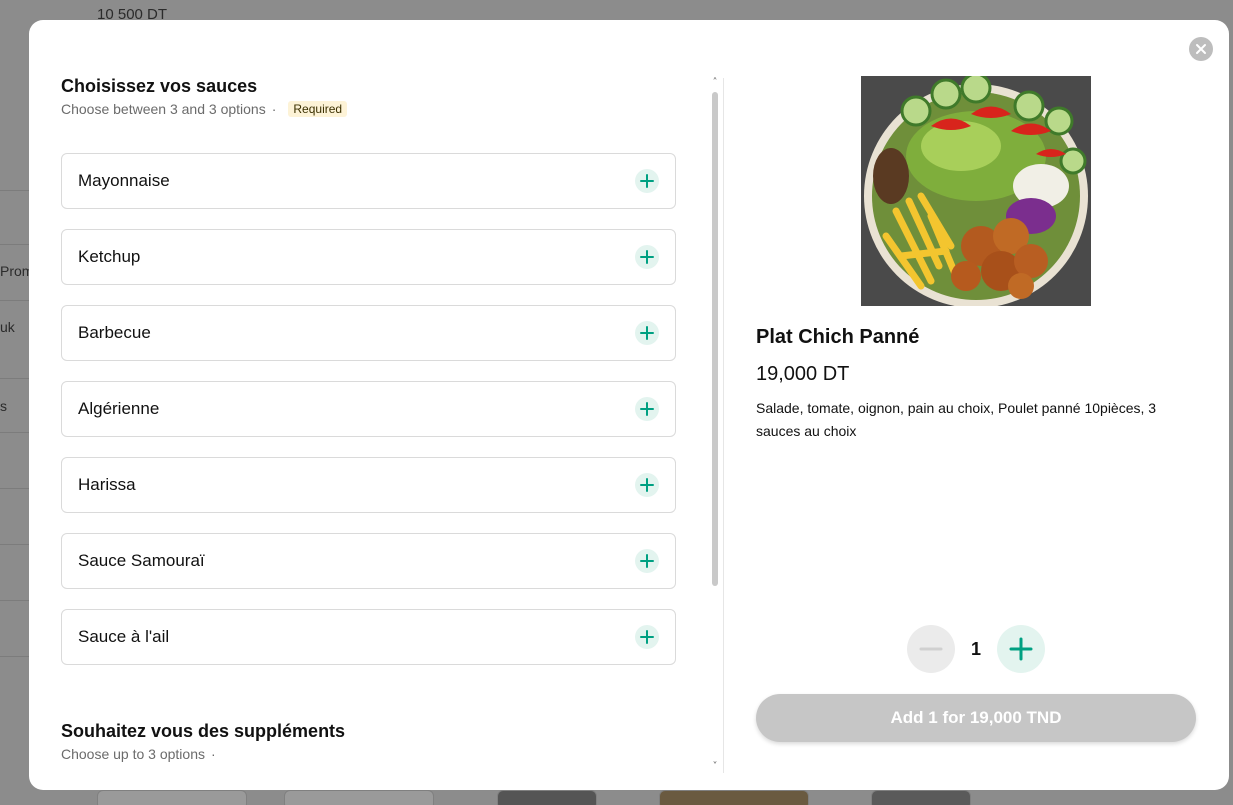 The width and height of the screenshot is (1233, 805). I want to click on increase-quantity-button, so click(1021, 649).